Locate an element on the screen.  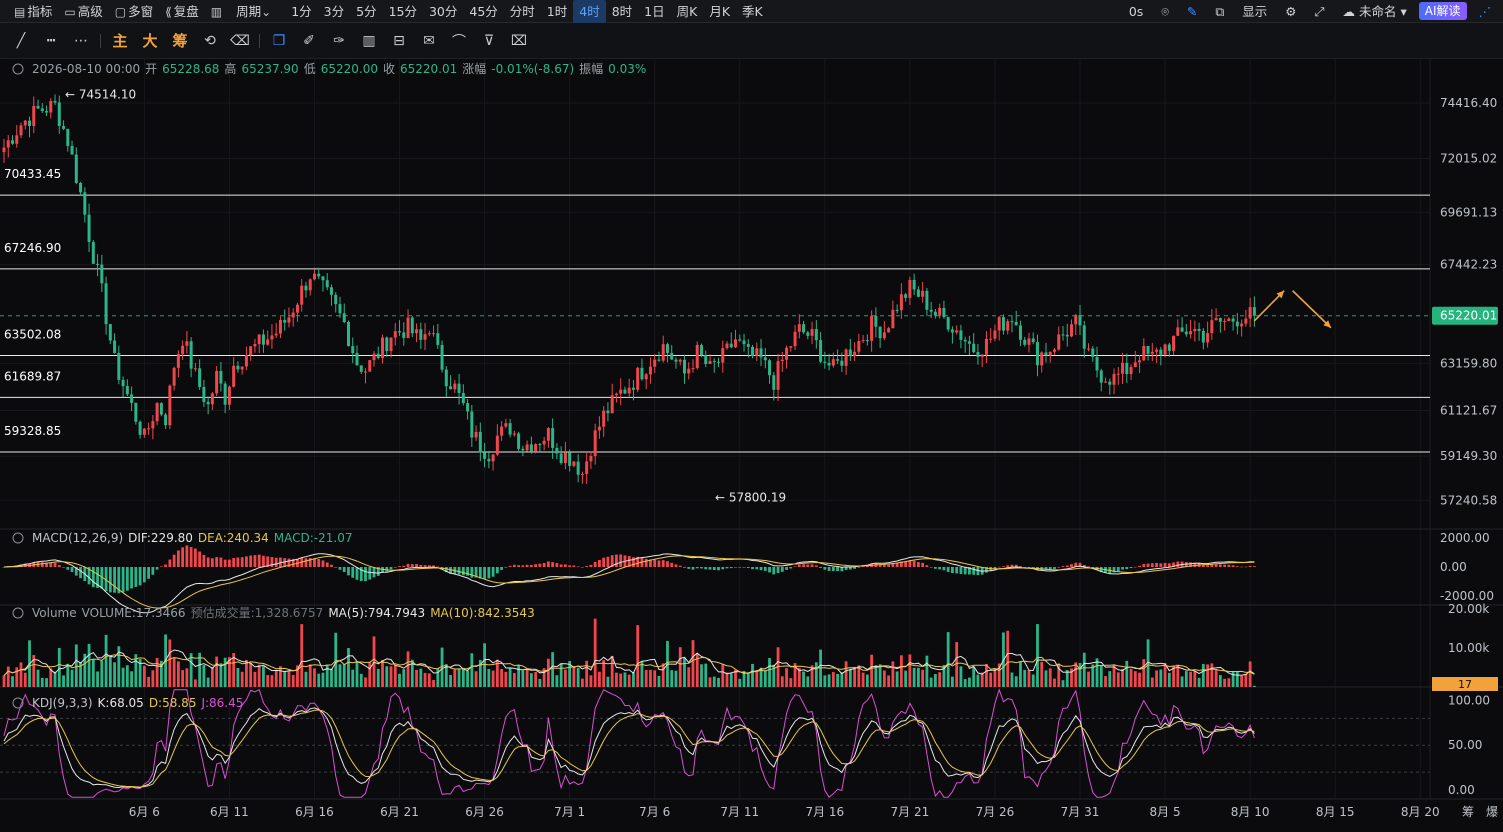
macd-legend-macd: MACD:-21.07 is located at coordinates (313, 538).